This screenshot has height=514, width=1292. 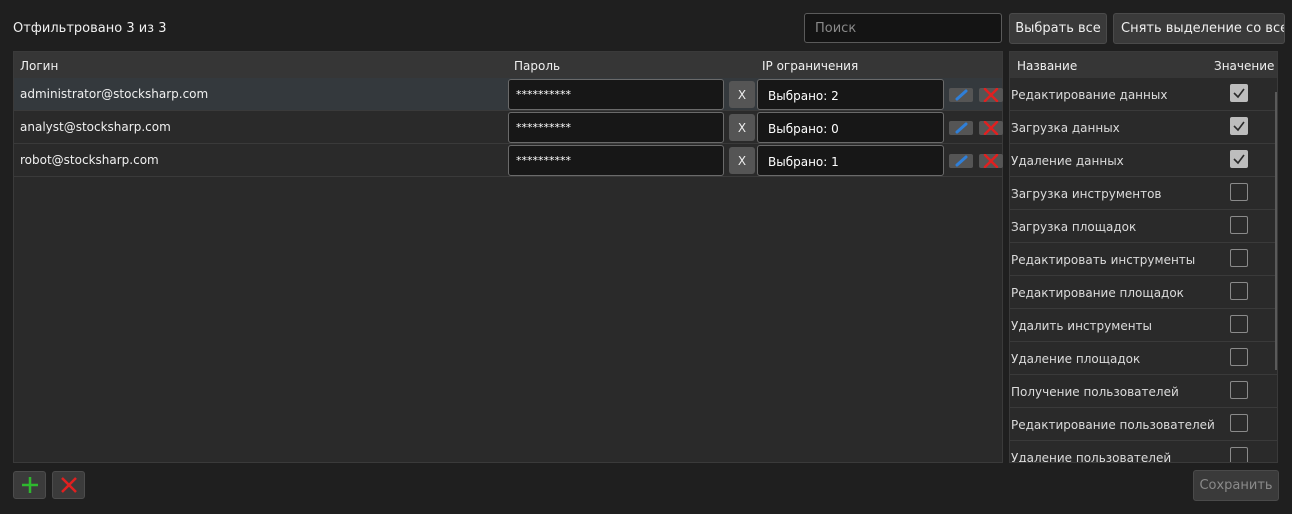 I want to click on permission-name: Редактирование пользователей, so click(x=1113, y=425).